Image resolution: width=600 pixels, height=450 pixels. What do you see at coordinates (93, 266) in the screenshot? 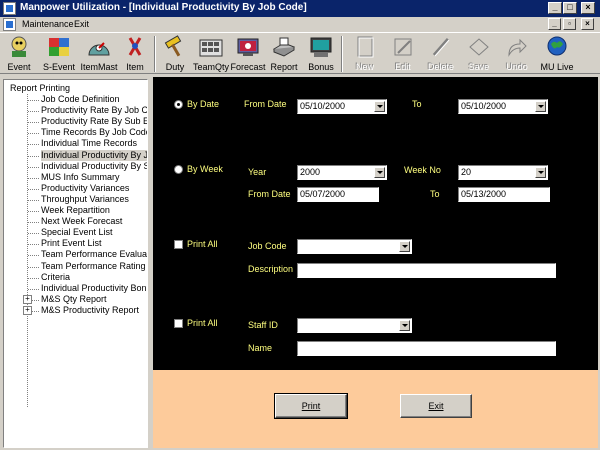
I see `tree-item: Team Performance Rating` at bounding box center [93, 266].